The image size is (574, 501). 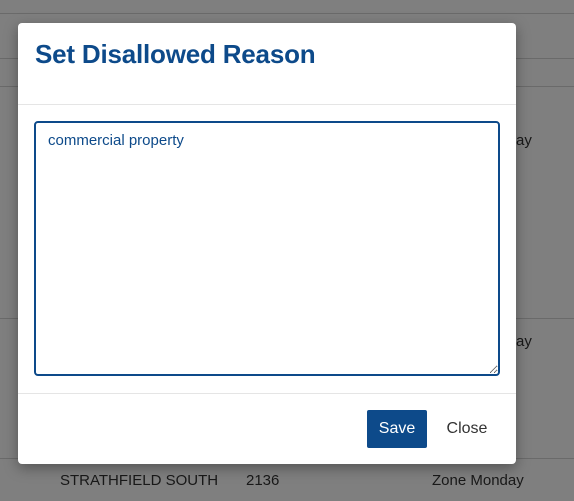 What do you see at coordinates (175, 54) in the screenshot?
I see `modal-title: Set Disallowed Reason` at bounding box center [175, 54].